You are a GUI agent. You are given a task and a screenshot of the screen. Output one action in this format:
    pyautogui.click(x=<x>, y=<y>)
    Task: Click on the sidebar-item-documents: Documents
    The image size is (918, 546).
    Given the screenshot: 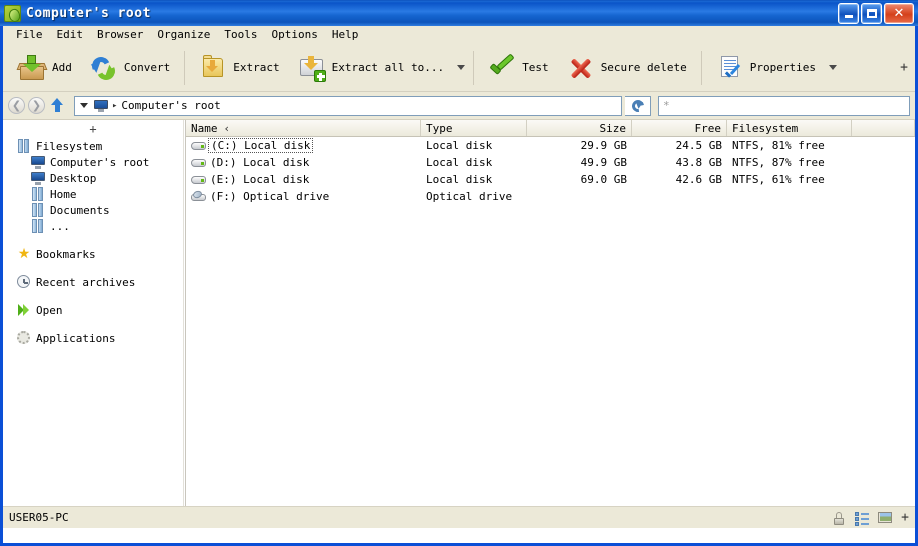 What is the action you would take?
    pyautogui.click(x=93, y=210)
    